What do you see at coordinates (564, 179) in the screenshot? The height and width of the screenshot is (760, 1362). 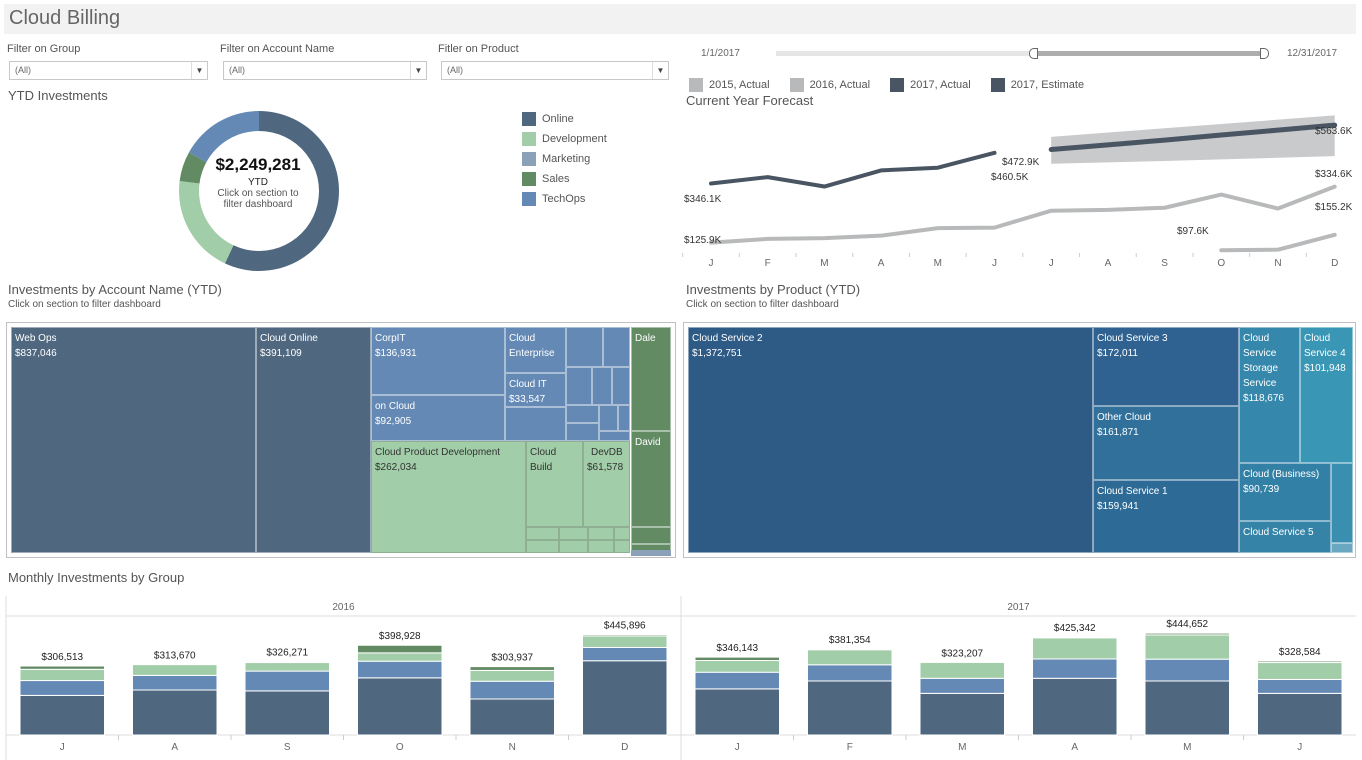 I see `legend-sales: Sales` at bounding box center [564, 179].